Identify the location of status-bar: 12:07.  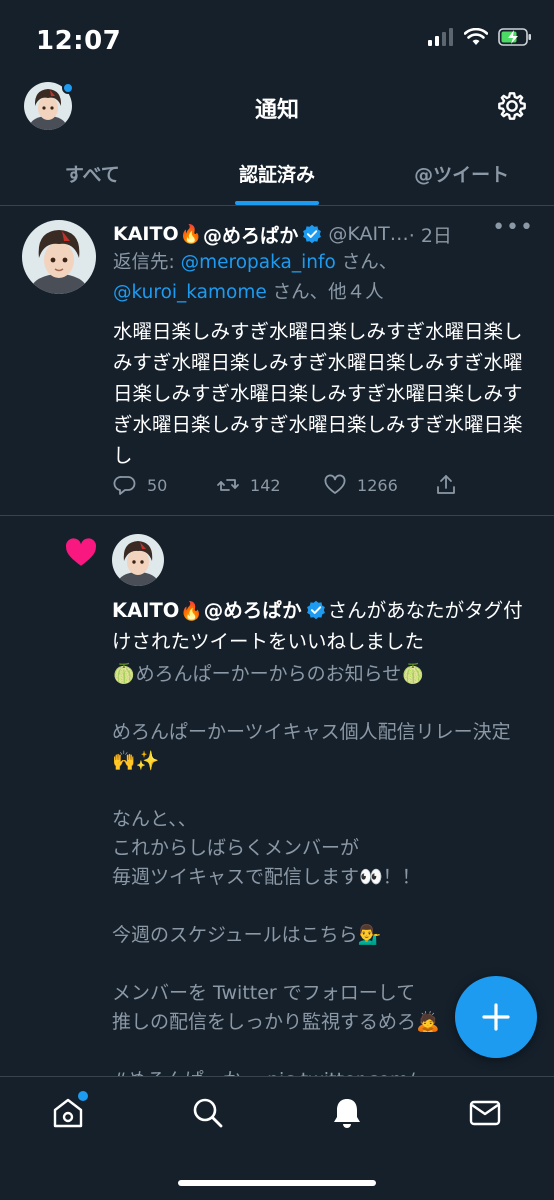
(277, 40).